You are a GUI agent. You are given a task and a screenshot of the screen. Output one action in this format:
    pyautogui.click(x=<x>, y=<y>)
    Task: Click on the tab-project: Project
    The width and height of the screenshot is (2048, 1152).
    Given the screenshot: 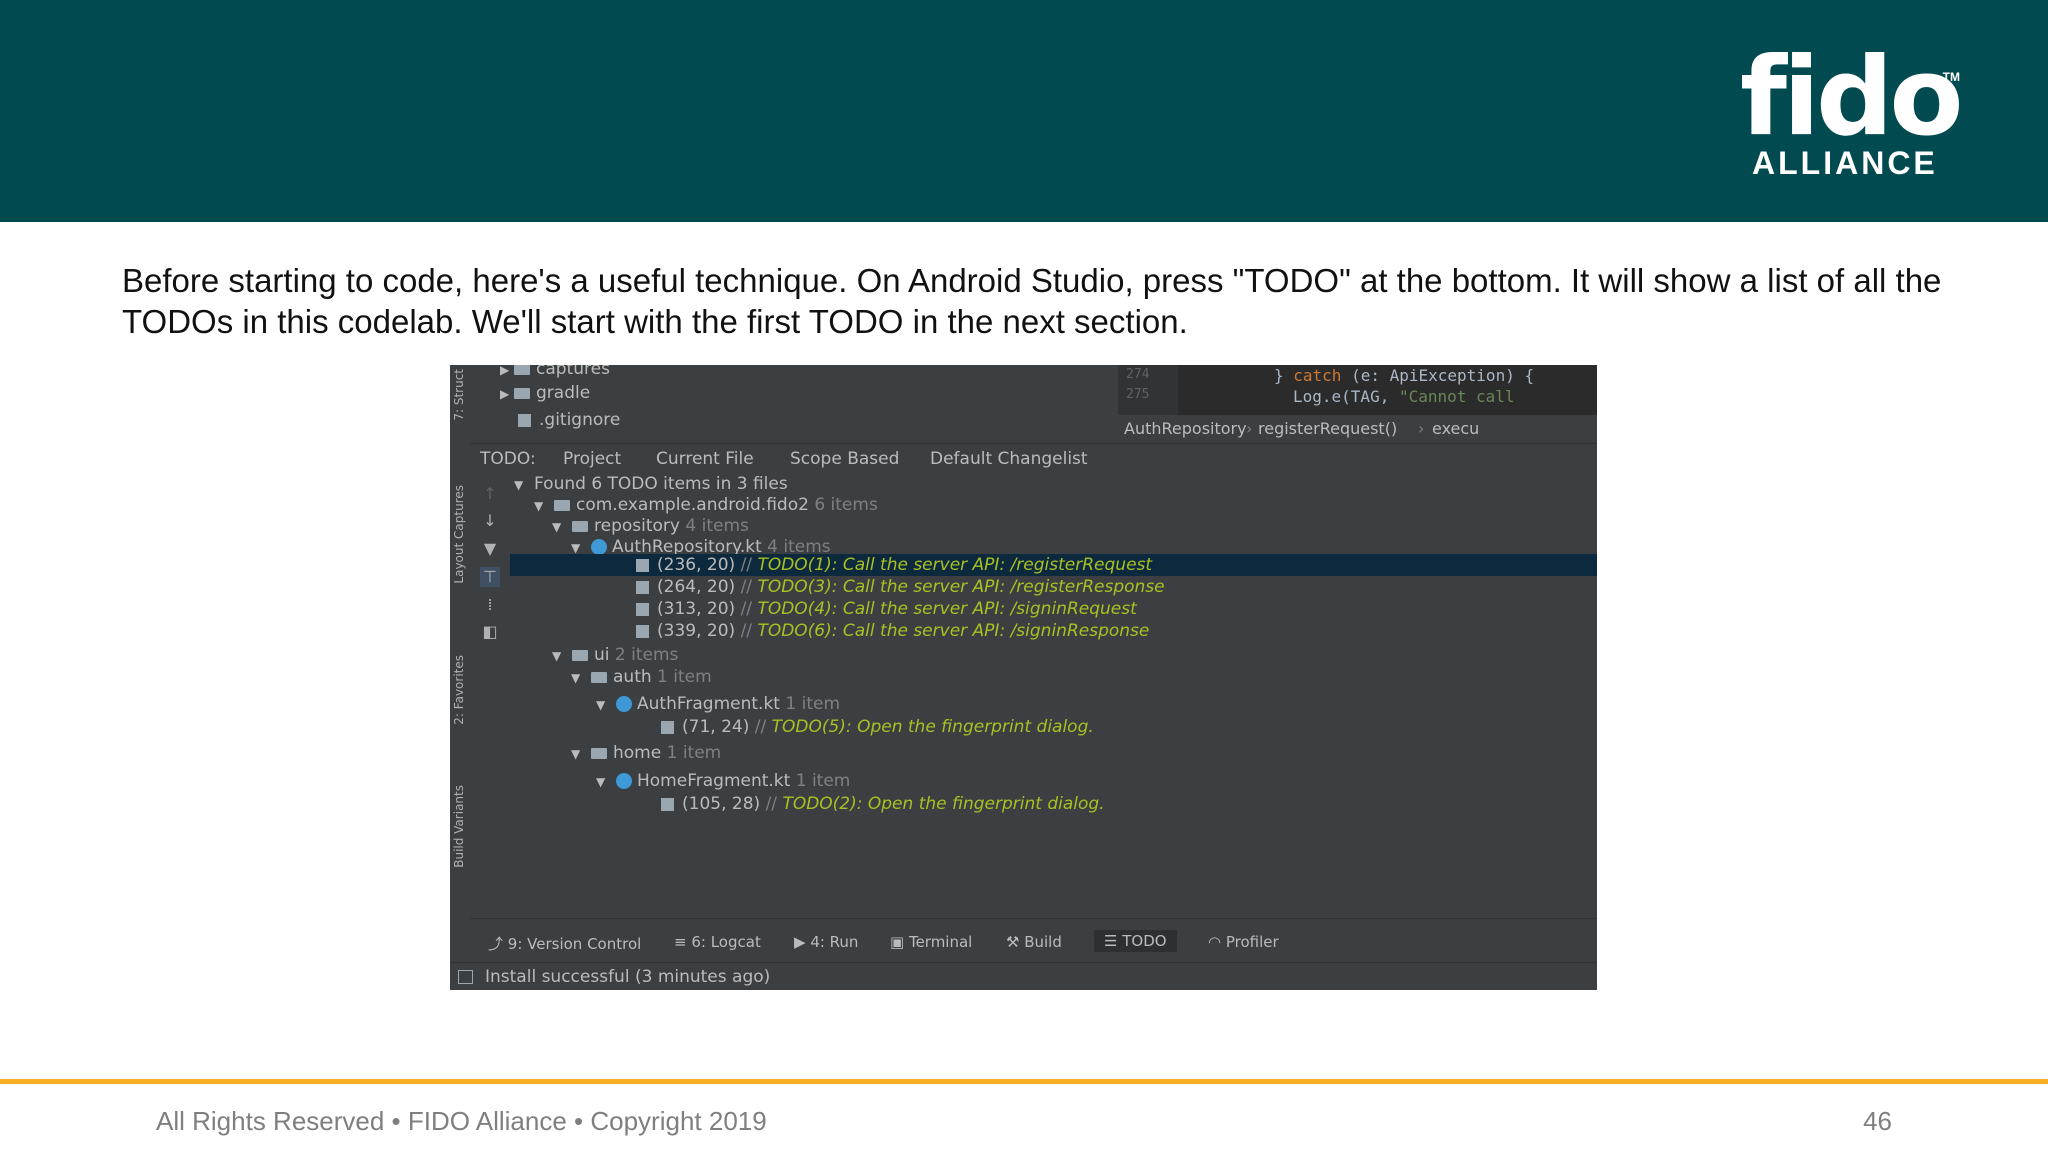 What is the action you would take?
    pyautogui.click(x=592, y=459)
    